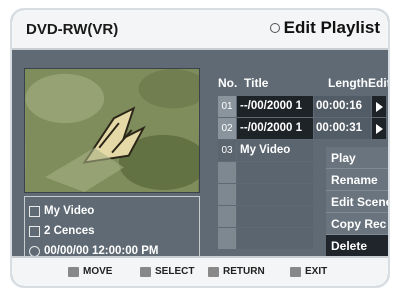 Image resolution: width=400 pixels, height=295 pixels. What do you see at coordinates (227, 106) in the screenshot?
I see `row-number: 01` at bounding box center [227, 106].